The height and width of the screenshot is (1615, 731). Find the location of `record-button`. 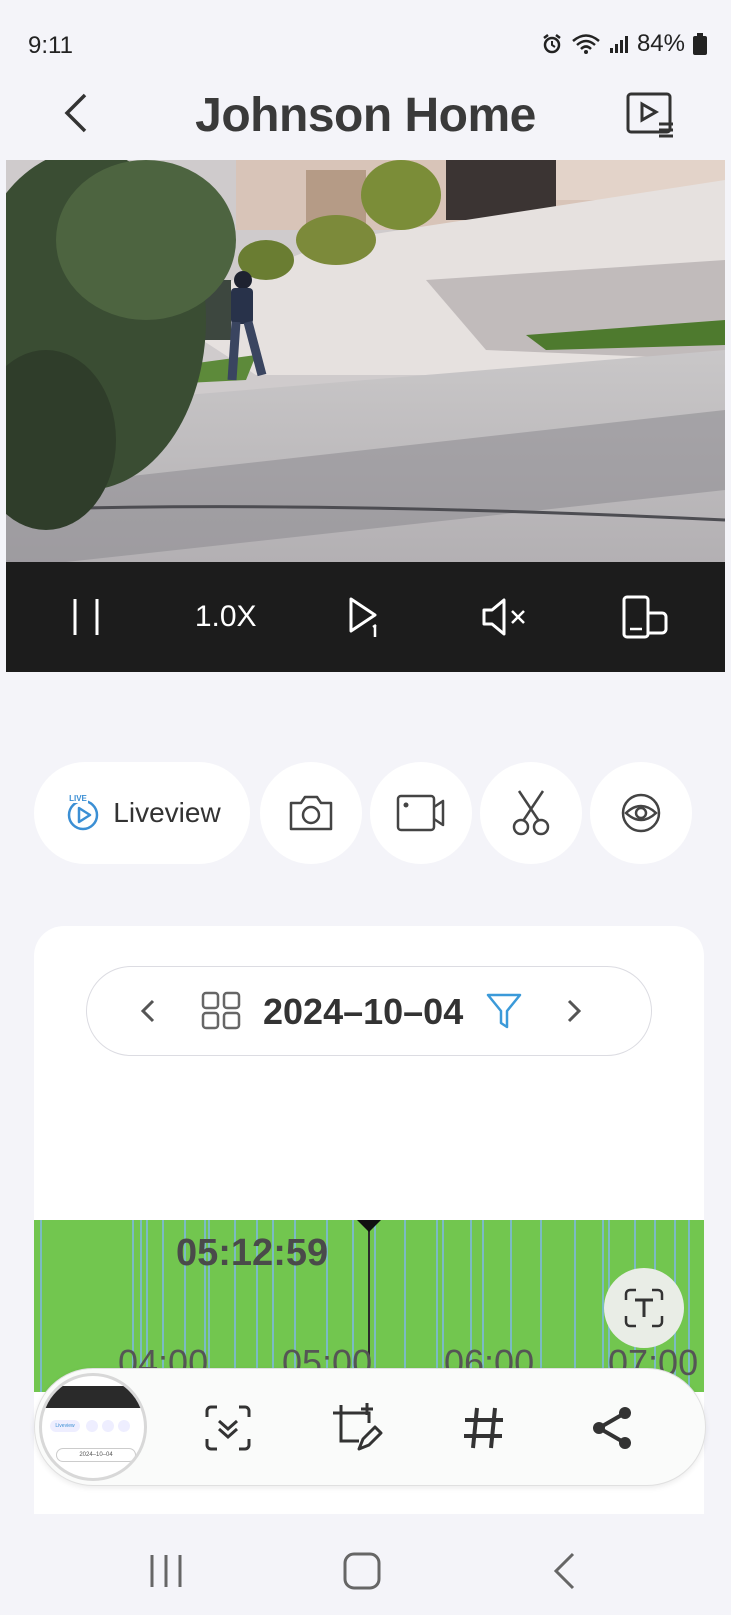

record-button is located at coordinates (421, 813).